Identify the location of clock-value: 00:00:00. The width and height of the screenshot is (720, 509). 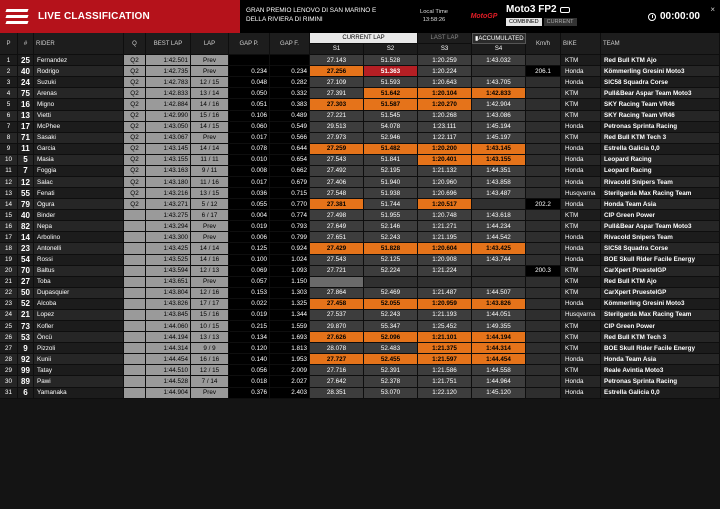
(679, 16).